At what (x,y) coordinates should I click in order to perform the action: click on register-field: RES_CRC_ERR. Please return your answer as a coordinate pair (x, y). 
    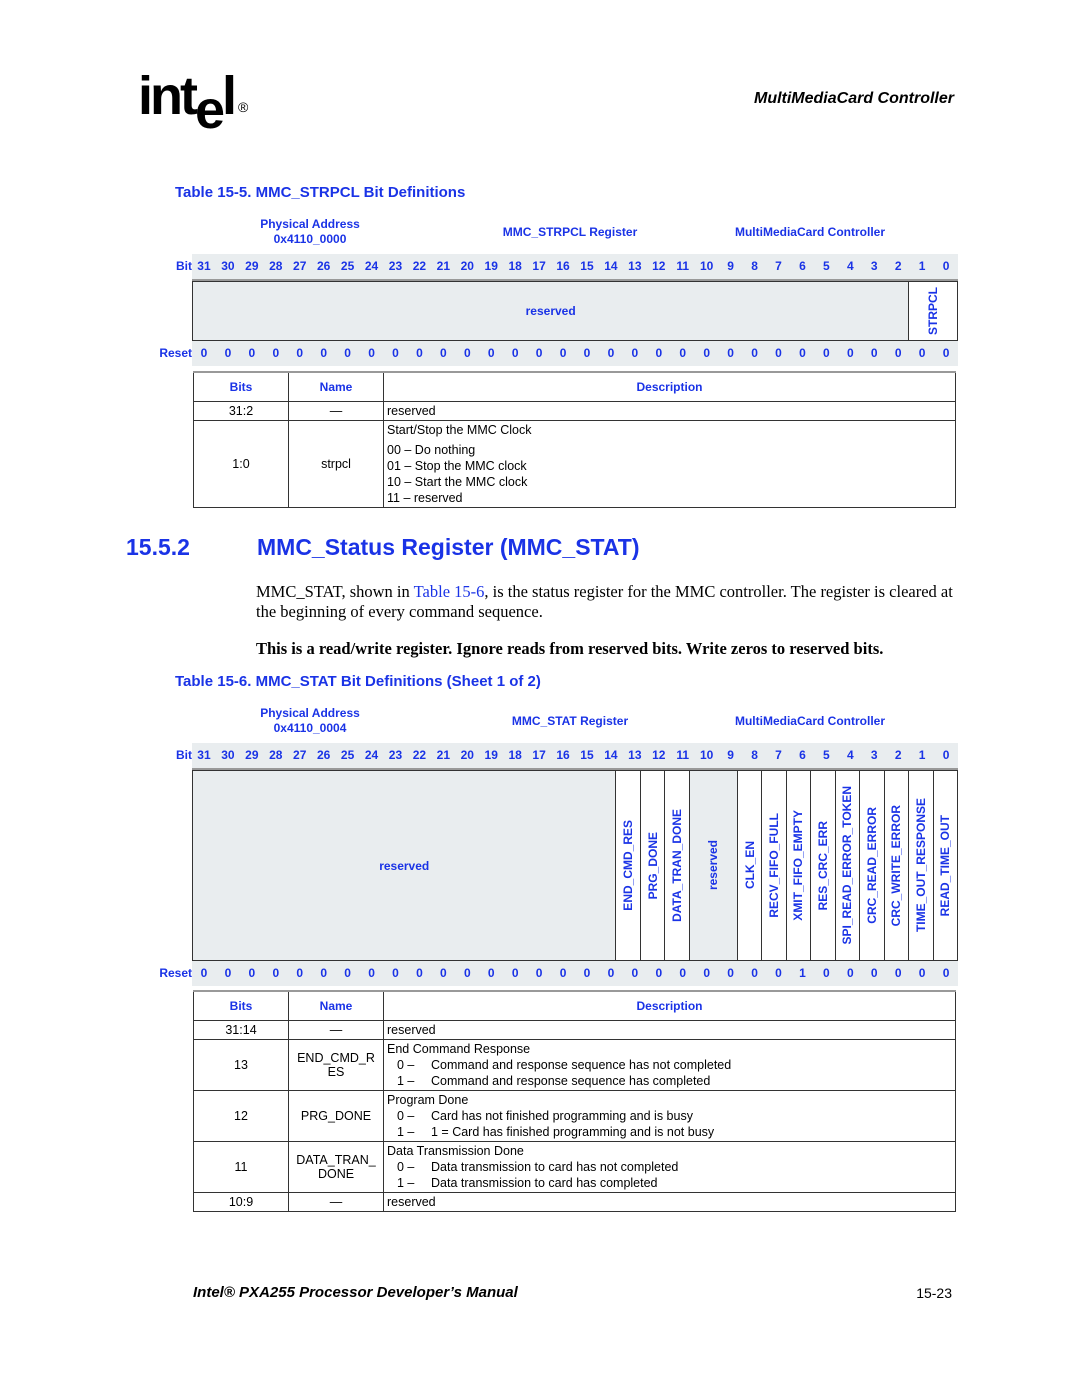
    Looking at the image, I should click on (822, 865).